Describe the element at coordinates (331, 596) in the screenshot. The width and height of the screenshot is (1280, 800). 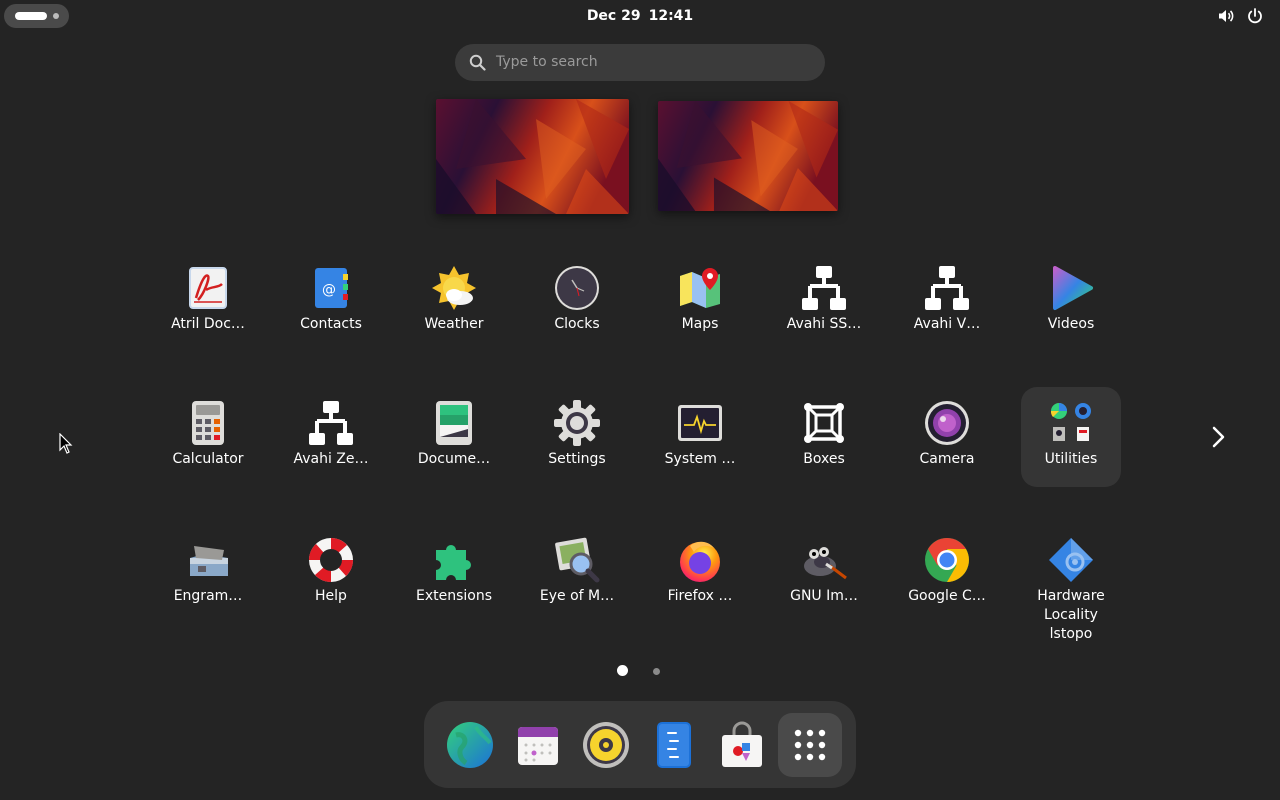
I see `app-label: Help` at that location.